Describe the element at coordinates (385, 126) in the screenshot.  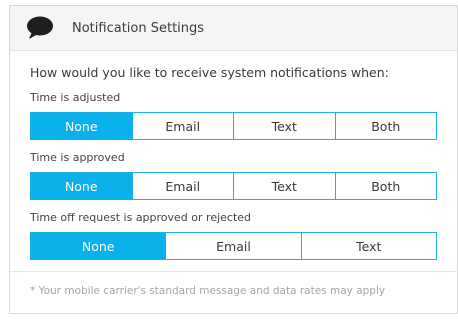
I see `time-adjusted-option-both: Both` at that location.